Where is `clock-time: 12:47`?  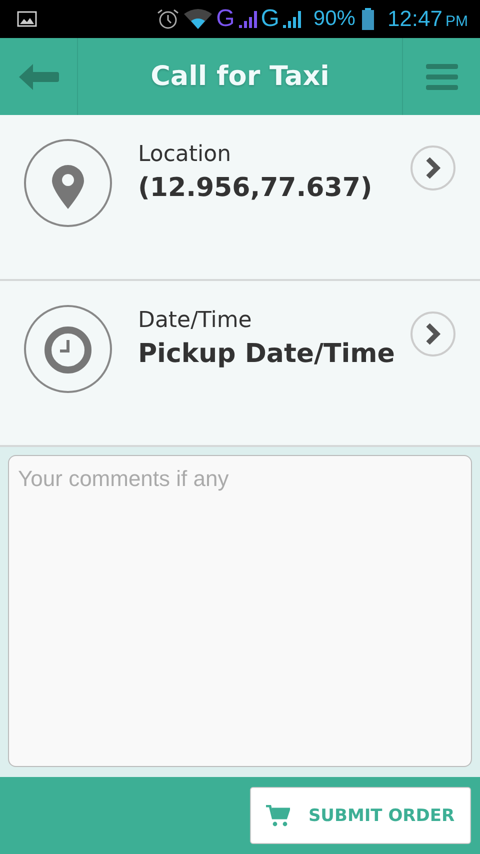
clock-time: 12:47 is located at coordinates (414, 19).